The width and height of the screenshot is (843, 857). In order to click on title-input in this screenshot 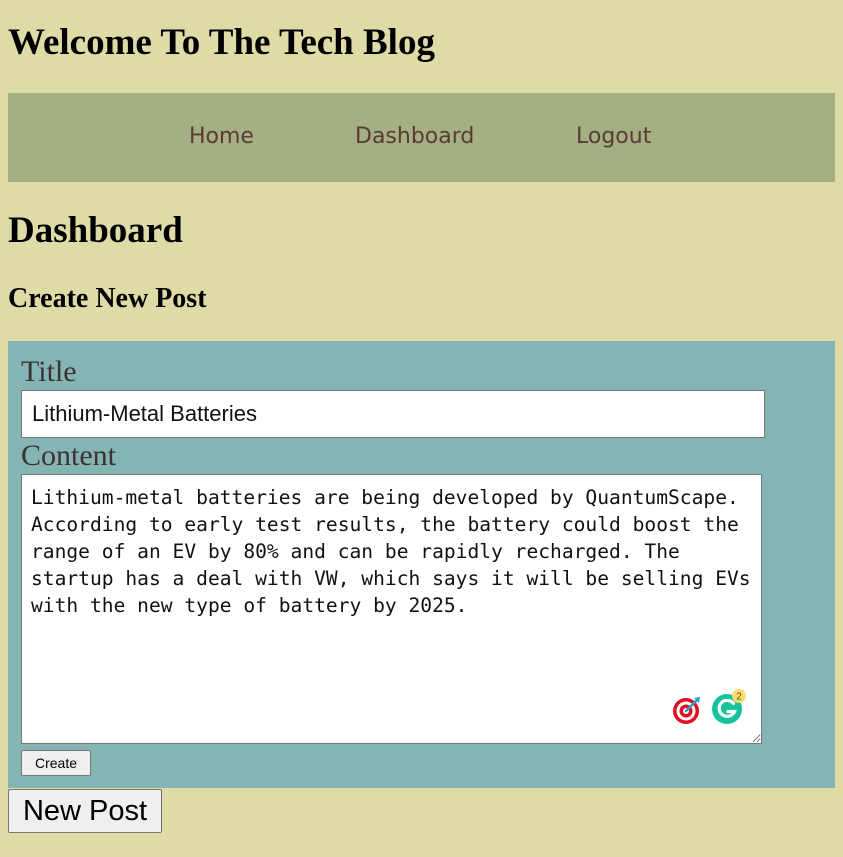, I will do `click(393, 414)`.